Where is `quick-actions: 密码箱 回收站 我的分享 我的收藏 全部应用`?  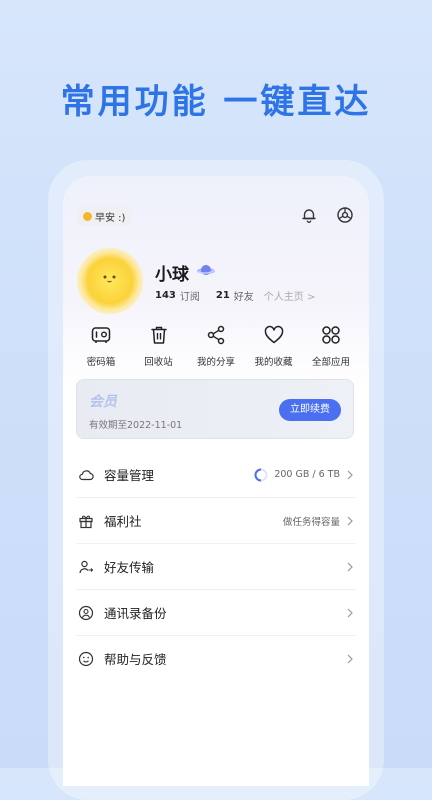 quick-actions: 密码箱 回收站 我的分享 我的收藏 全部应用 is located at coordinates (216, 346).